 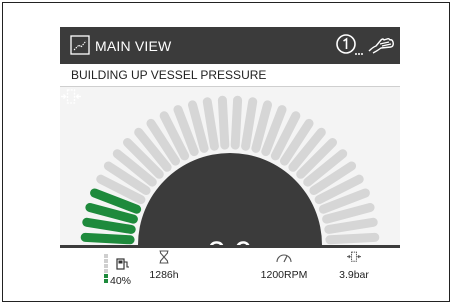 What do you see at coordinates (121, 281) in the screenshot?
I see `fuel-value: 40%` at bounding box center [121, 281].